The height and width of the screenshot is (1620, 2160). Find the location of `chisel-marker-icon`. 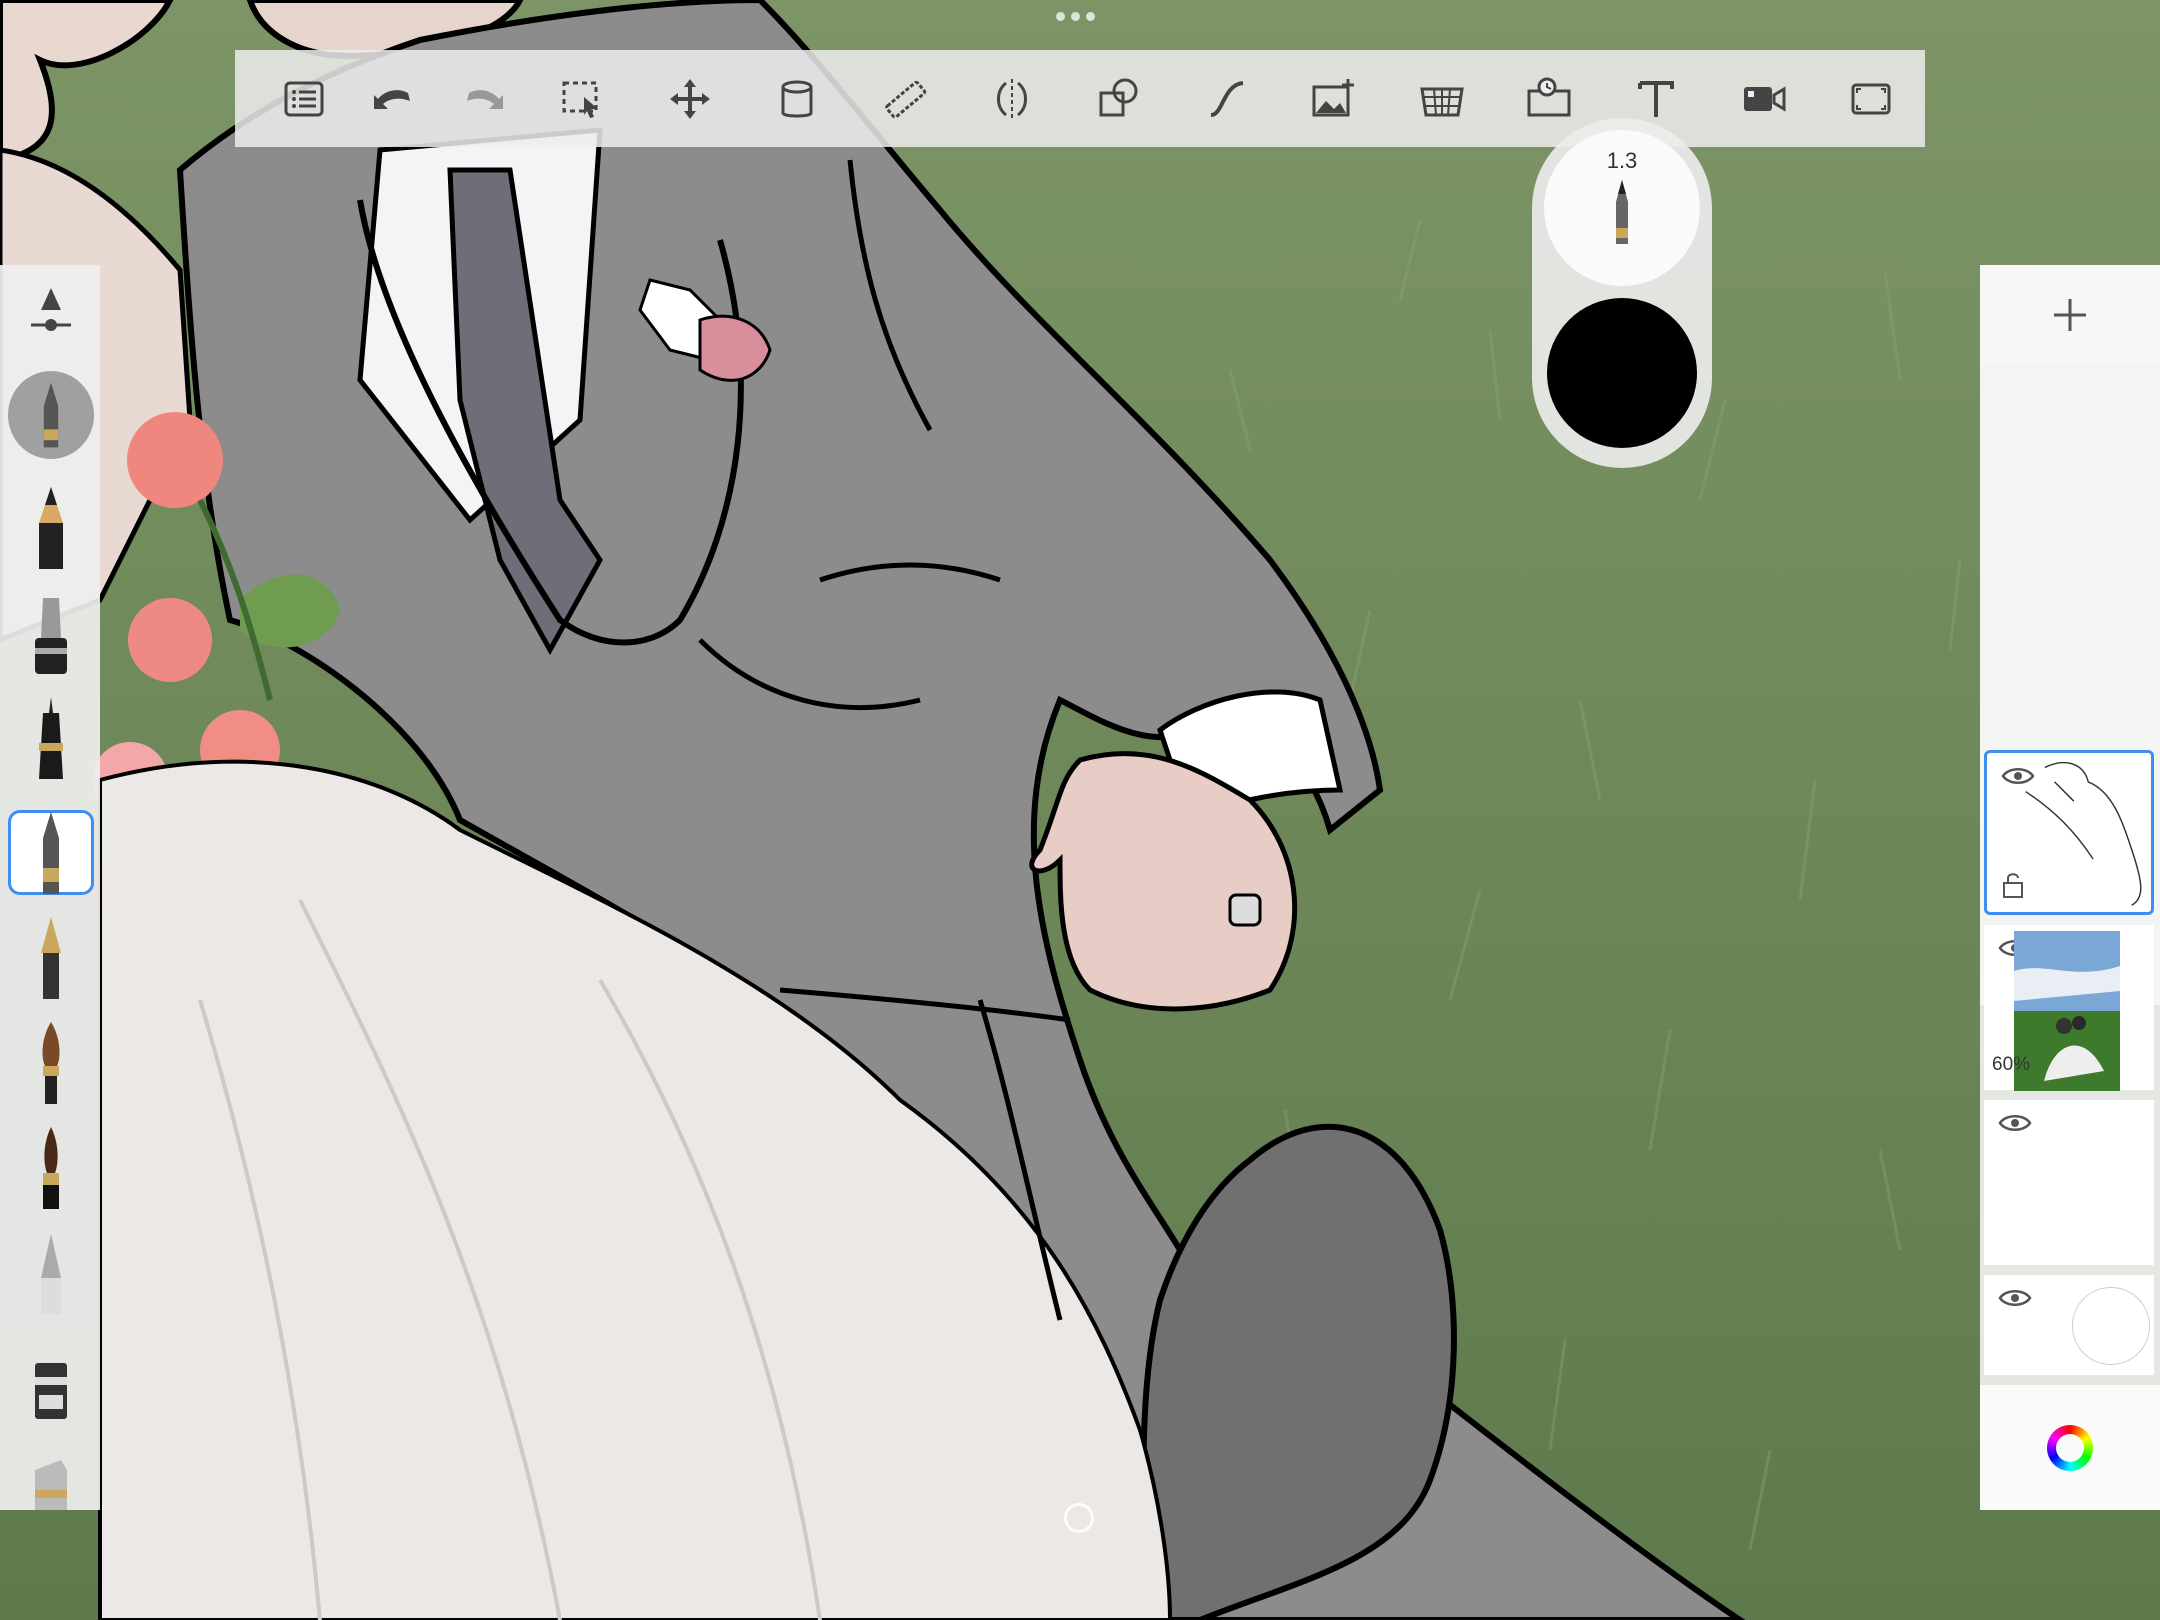

chisel-marker-icon is located at coordinates (51, 1390).